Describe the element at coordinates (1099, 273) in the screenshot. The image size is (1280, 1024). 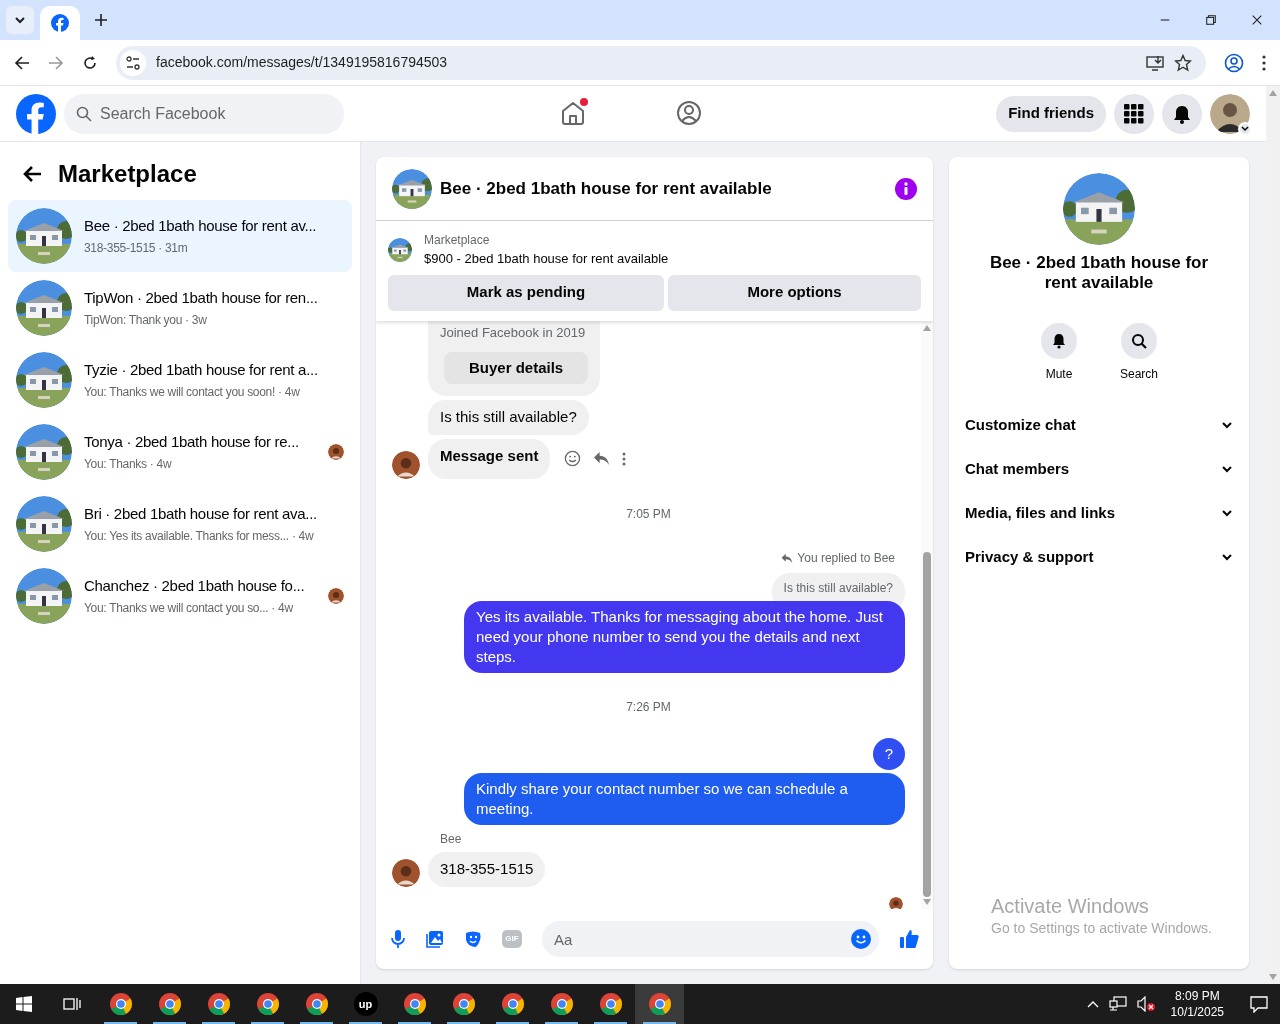
I see `chat-title: Bee · 2bed 1bath house for rent available` at that location.